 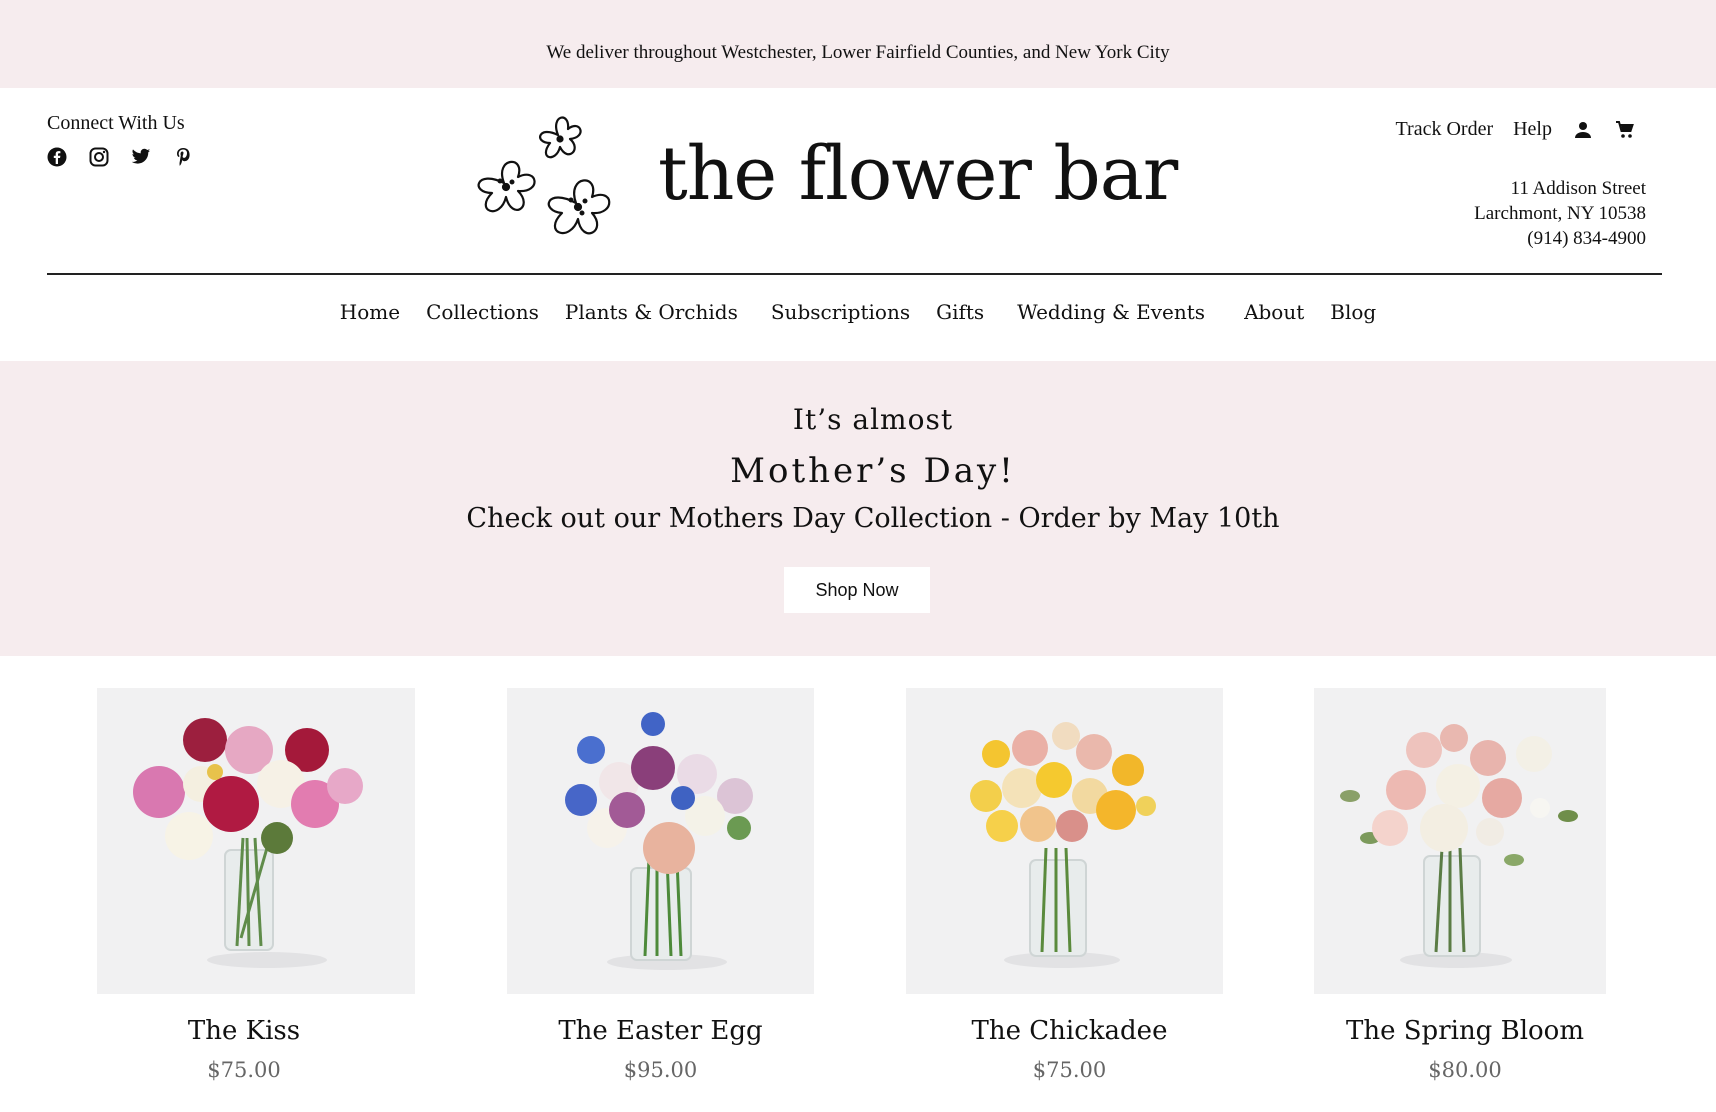 I want to click on product-name: The Easter Egg, so click(x=660, y=1031).